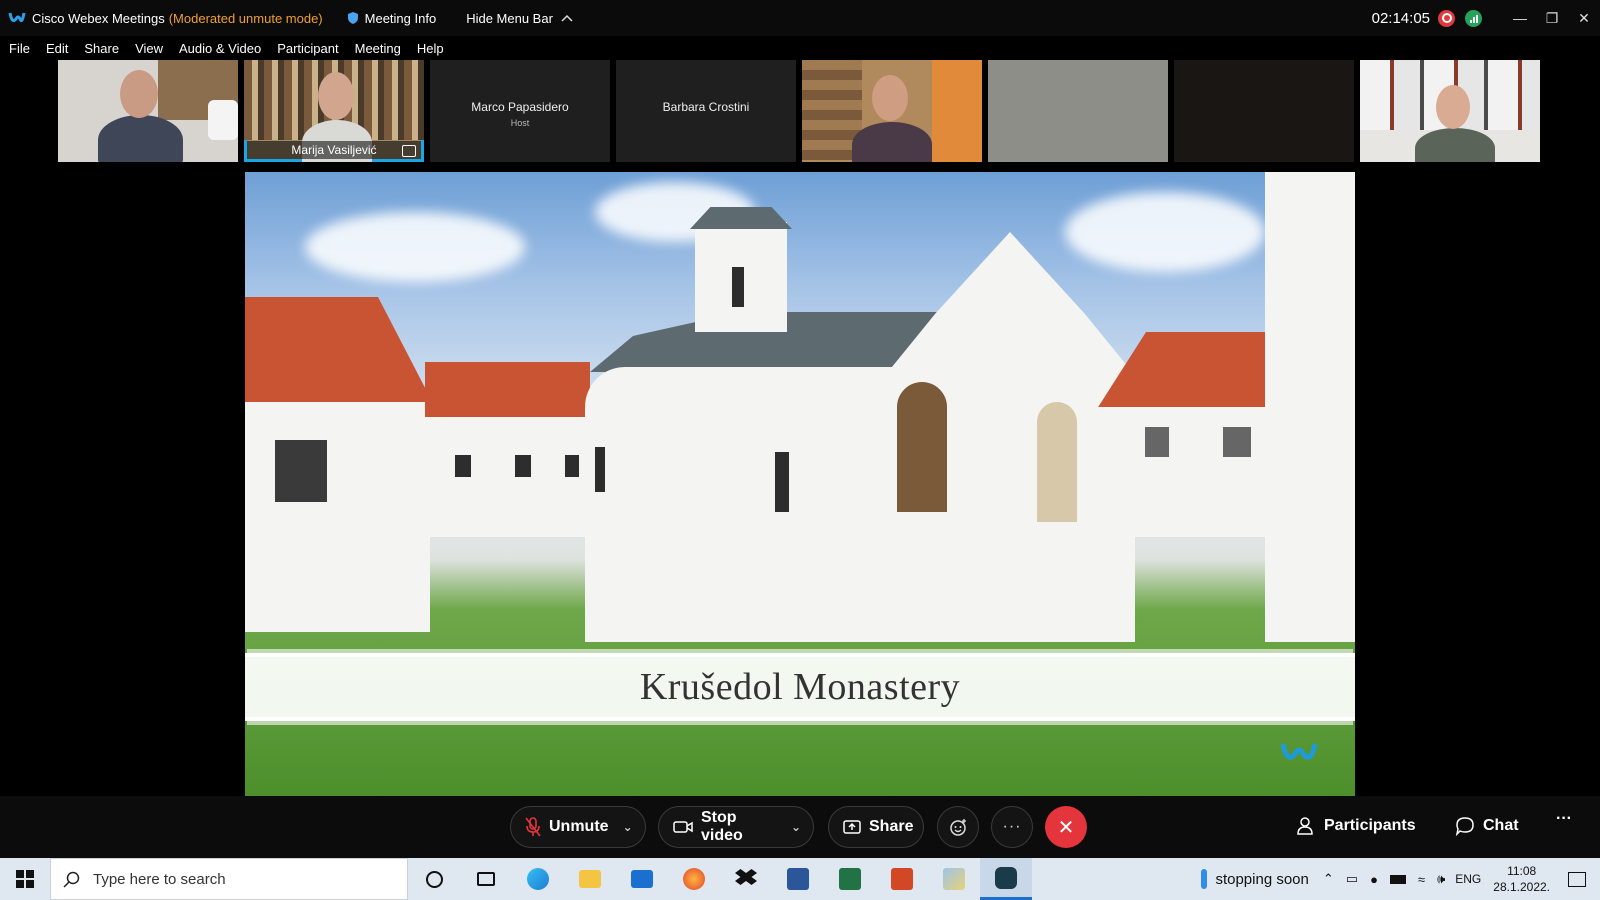 This screenshot has height=900, width=1600. I want to click on dropbox-app, so click(746, 879).